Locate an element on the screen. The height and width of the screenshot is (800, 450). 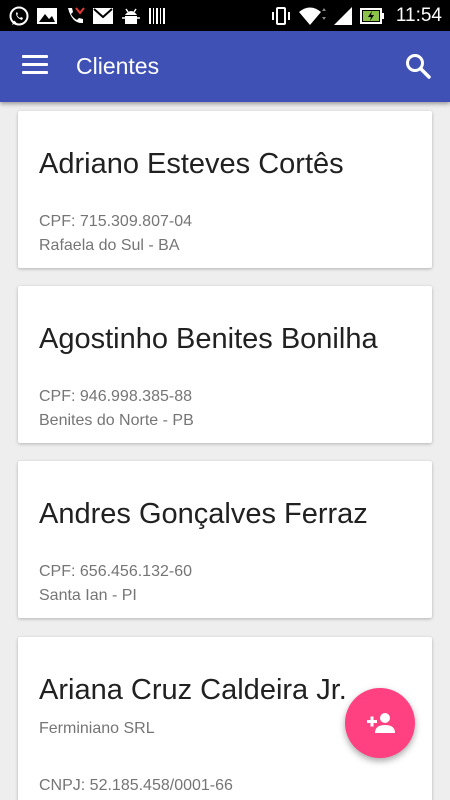
add-person-icon is located at coordinates (381, 723).